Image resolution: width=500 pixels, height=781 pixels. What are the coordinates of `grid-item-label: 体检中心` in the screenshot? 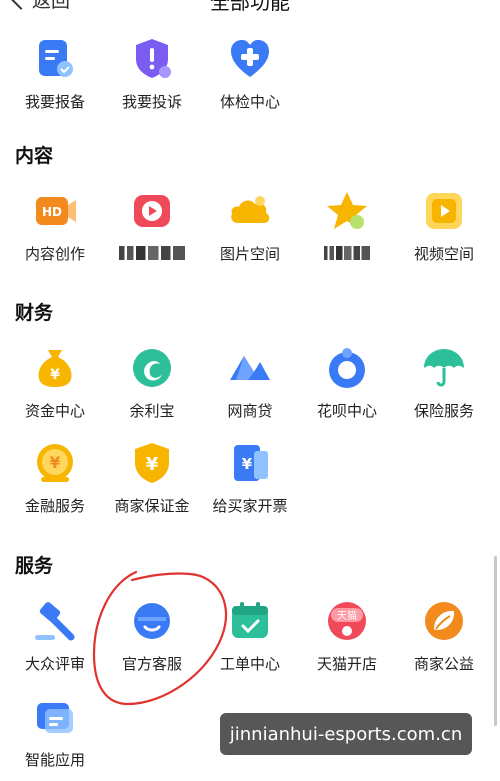 It's located at (249, 102).